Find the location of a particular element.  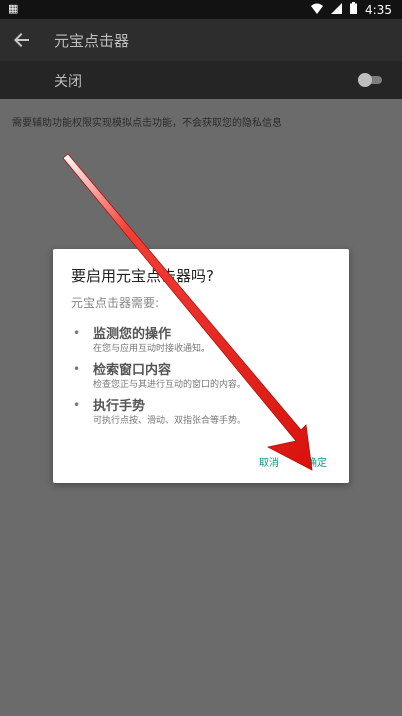

switch-label: 关闭 is located at coordinates (68, 82).